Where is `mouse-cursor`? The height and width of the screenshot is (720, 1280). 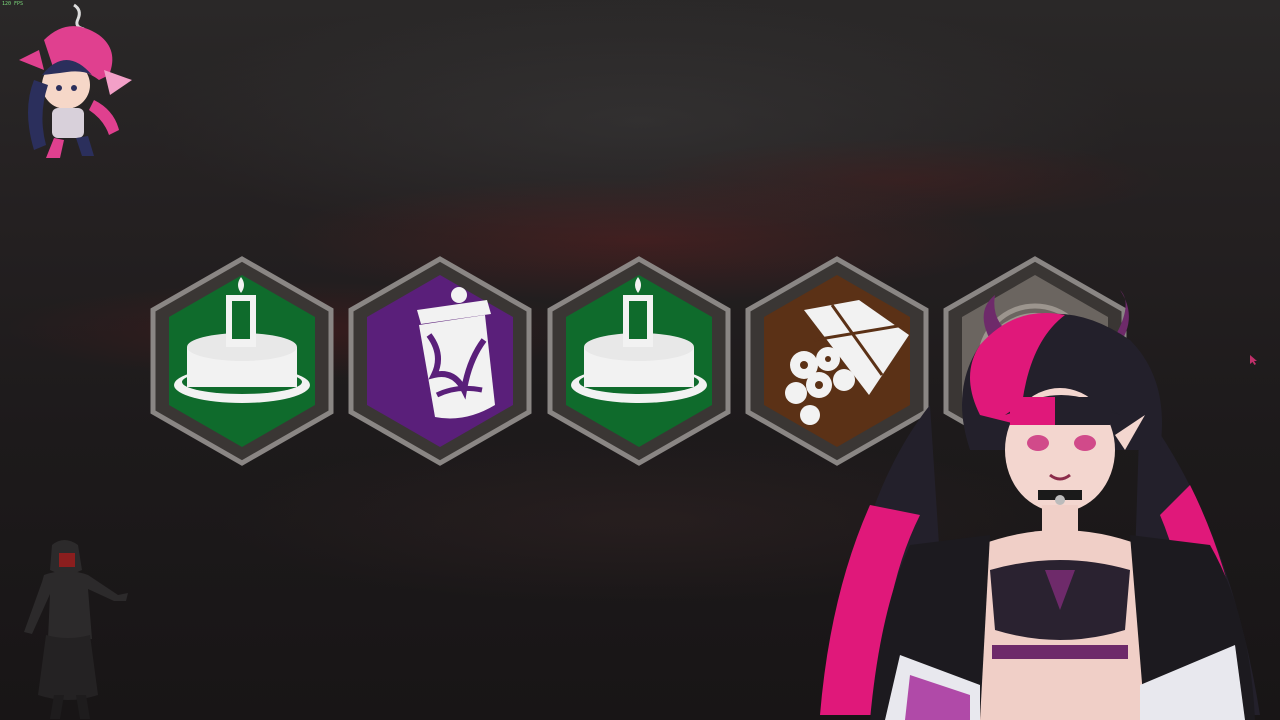 mouse-cursor is located at coordinates (1254, 357).